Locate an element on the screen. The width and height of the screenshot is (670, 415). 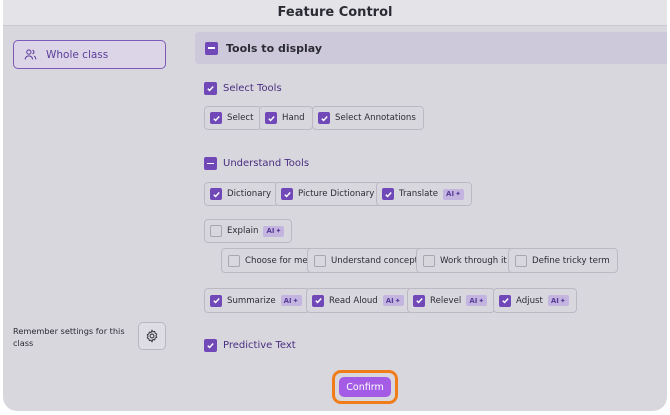
chip-choose-for-me-label: Choose for me is located at coordinates (276, 260).